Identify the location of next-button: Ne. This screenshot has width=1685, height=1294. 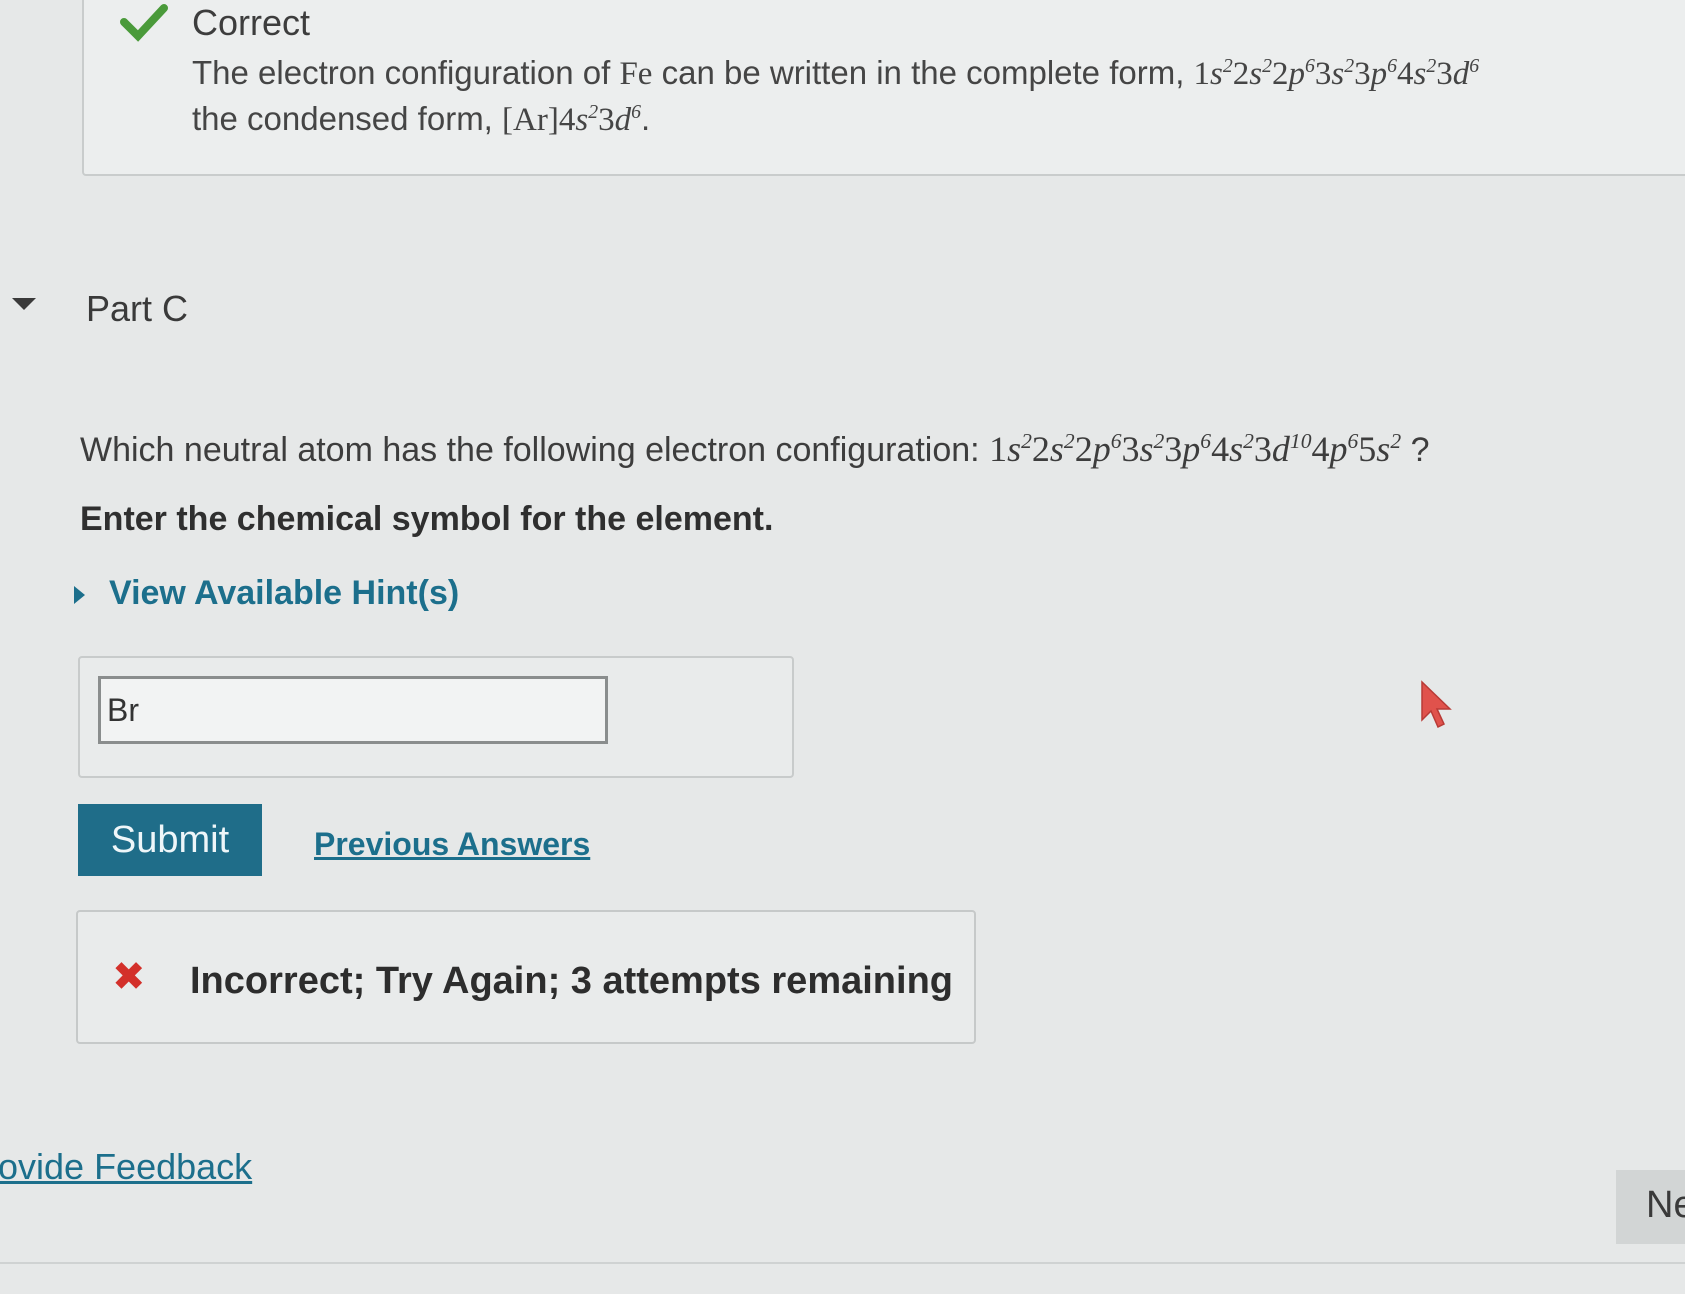
(1650, 1207).